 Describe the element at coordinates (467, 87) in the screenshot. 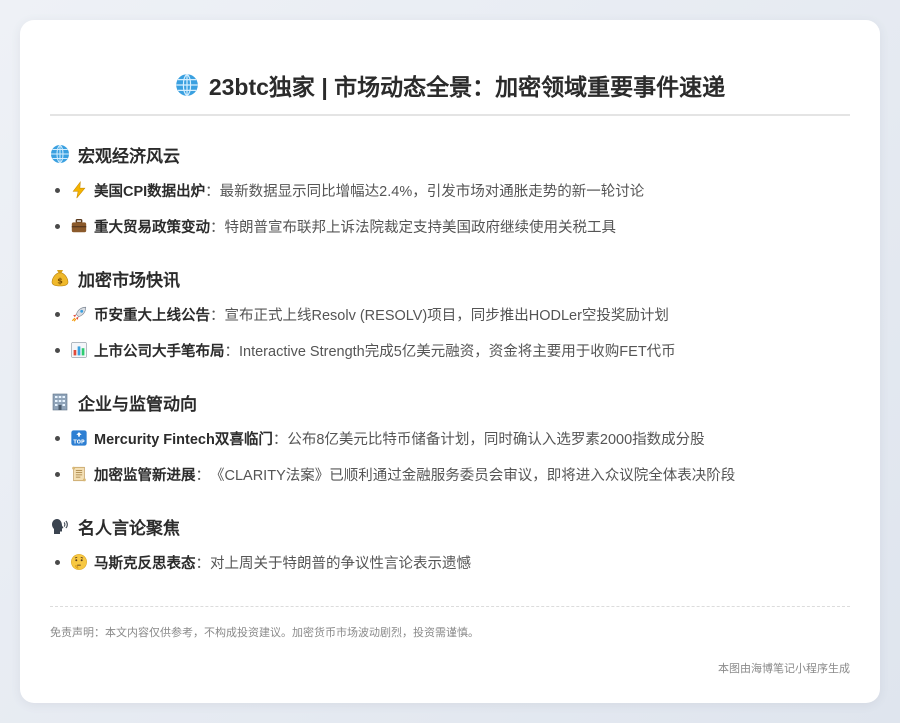

I see `page-title-text: 23btc独家 | 市场动态全景：加密领域重要事件速递` at that location.